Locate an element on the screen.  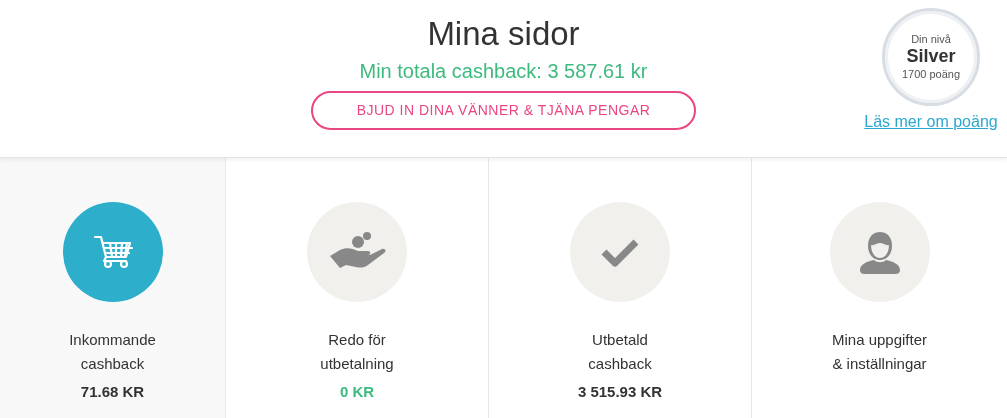
tile-amount: 0 KR is located at coordinates (357, 392).